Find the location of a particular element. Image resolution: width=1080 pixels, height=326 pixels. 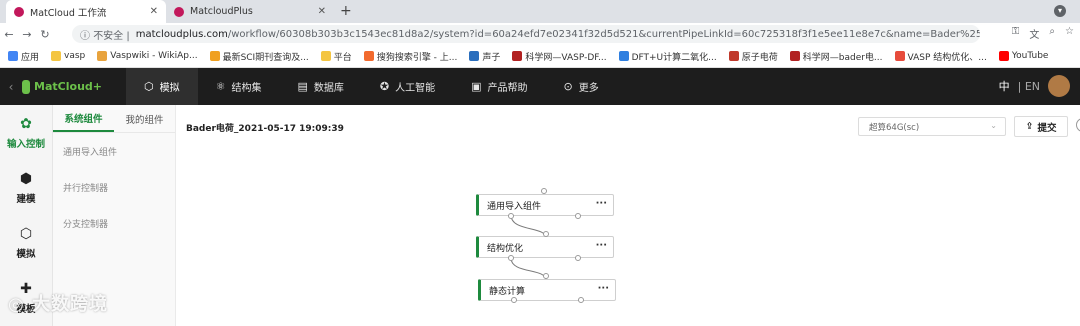

workflow-node-structure-optimization: 结构优化 ··· is located at coordinates (545, 247).